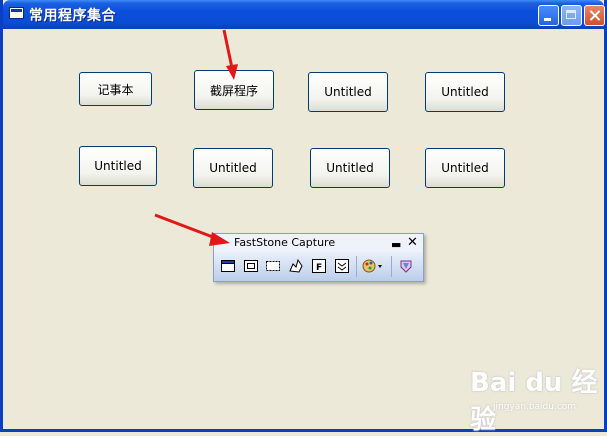 The height and width of the screenshot is (436, 607). Describe the element at coordinates (230, 54) in the screenshot. I see `arrow-to-screenshot-button` at that location.